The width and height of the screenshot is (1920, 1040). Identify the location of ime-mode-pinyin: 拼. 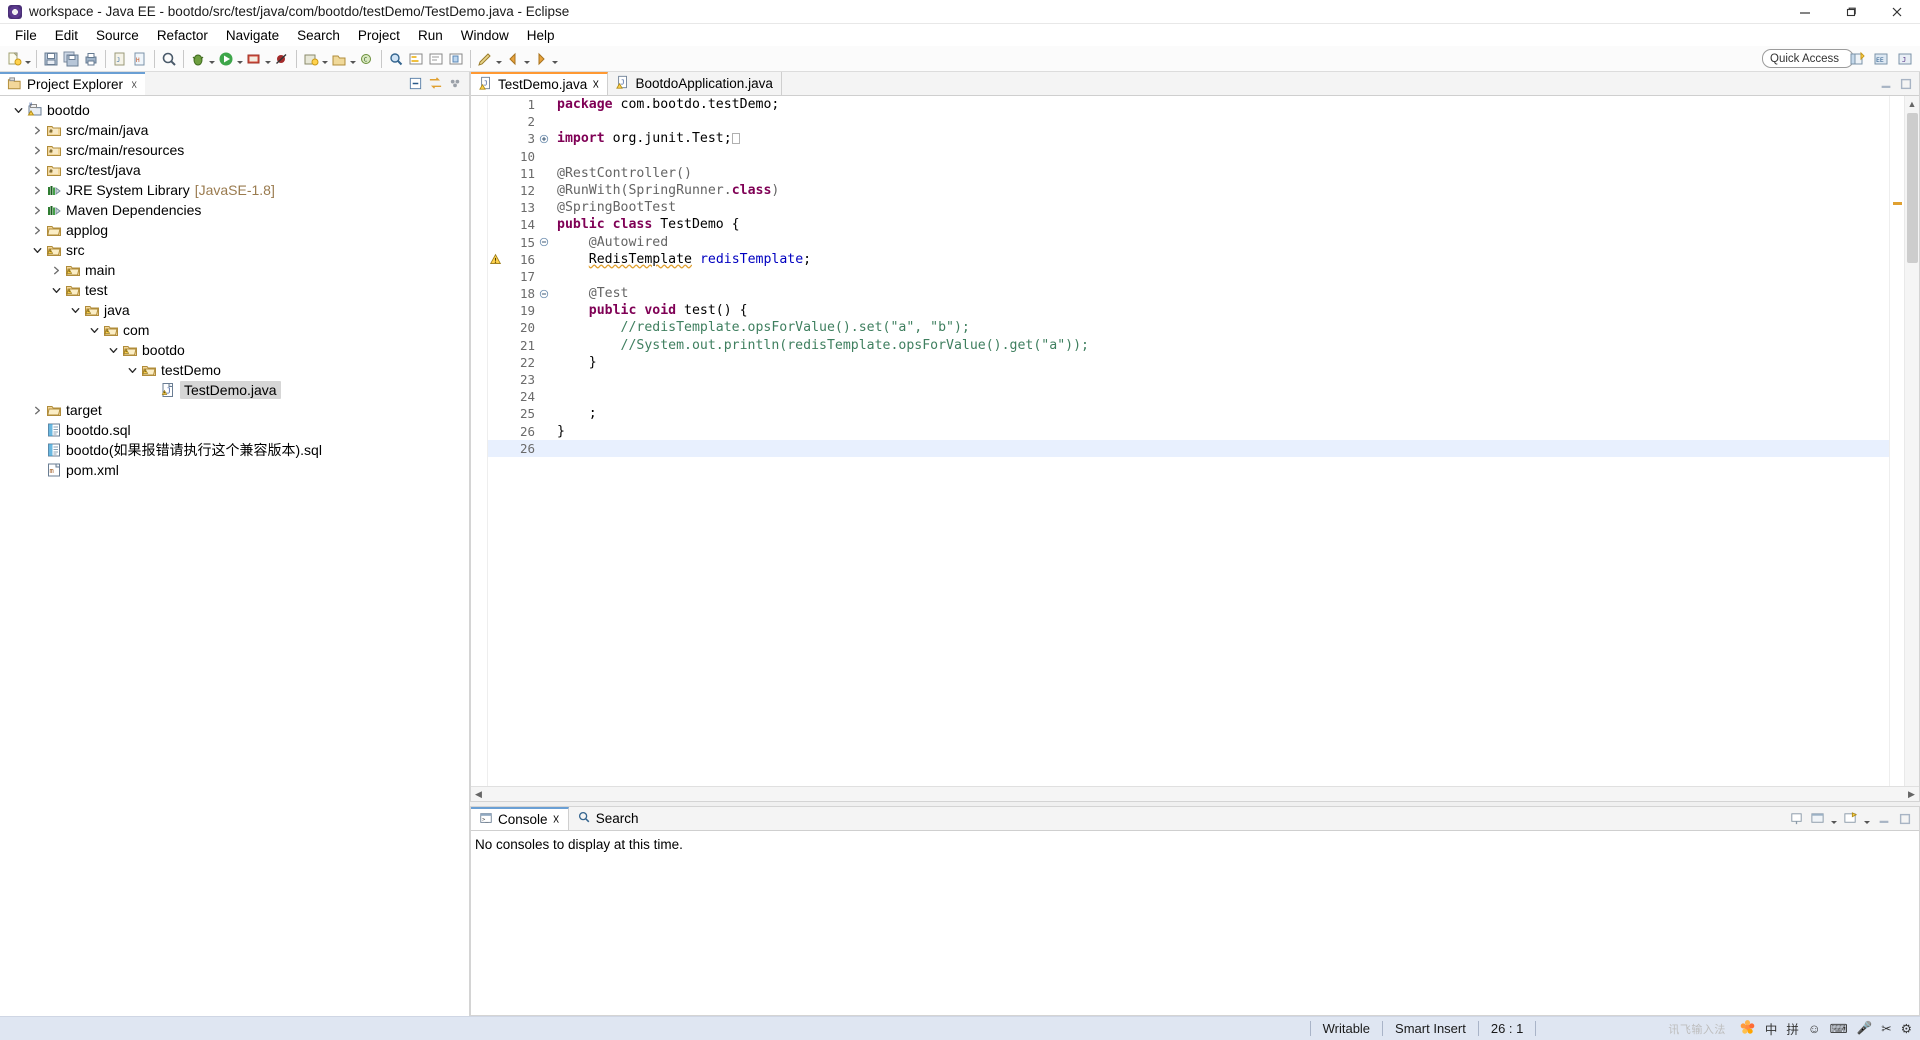
(1792, 1028).